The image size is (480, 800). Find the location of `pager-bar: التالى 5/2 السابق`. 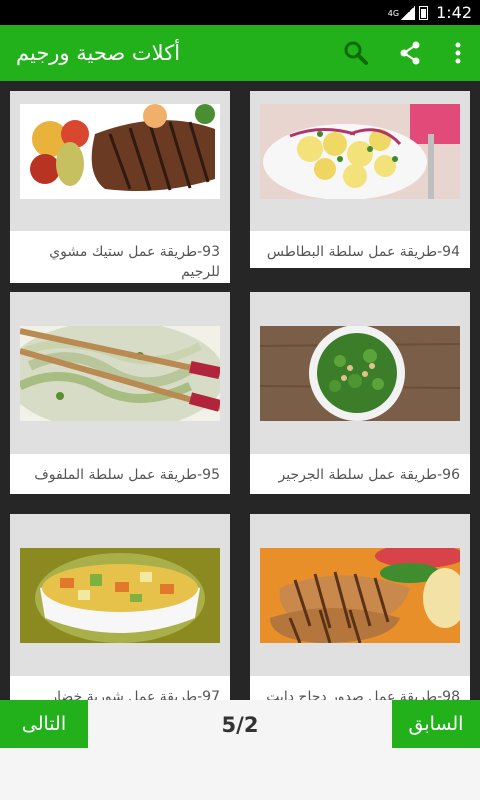

pager-bar: التالى 5/2 السابق is located at coordinates (240, 750).